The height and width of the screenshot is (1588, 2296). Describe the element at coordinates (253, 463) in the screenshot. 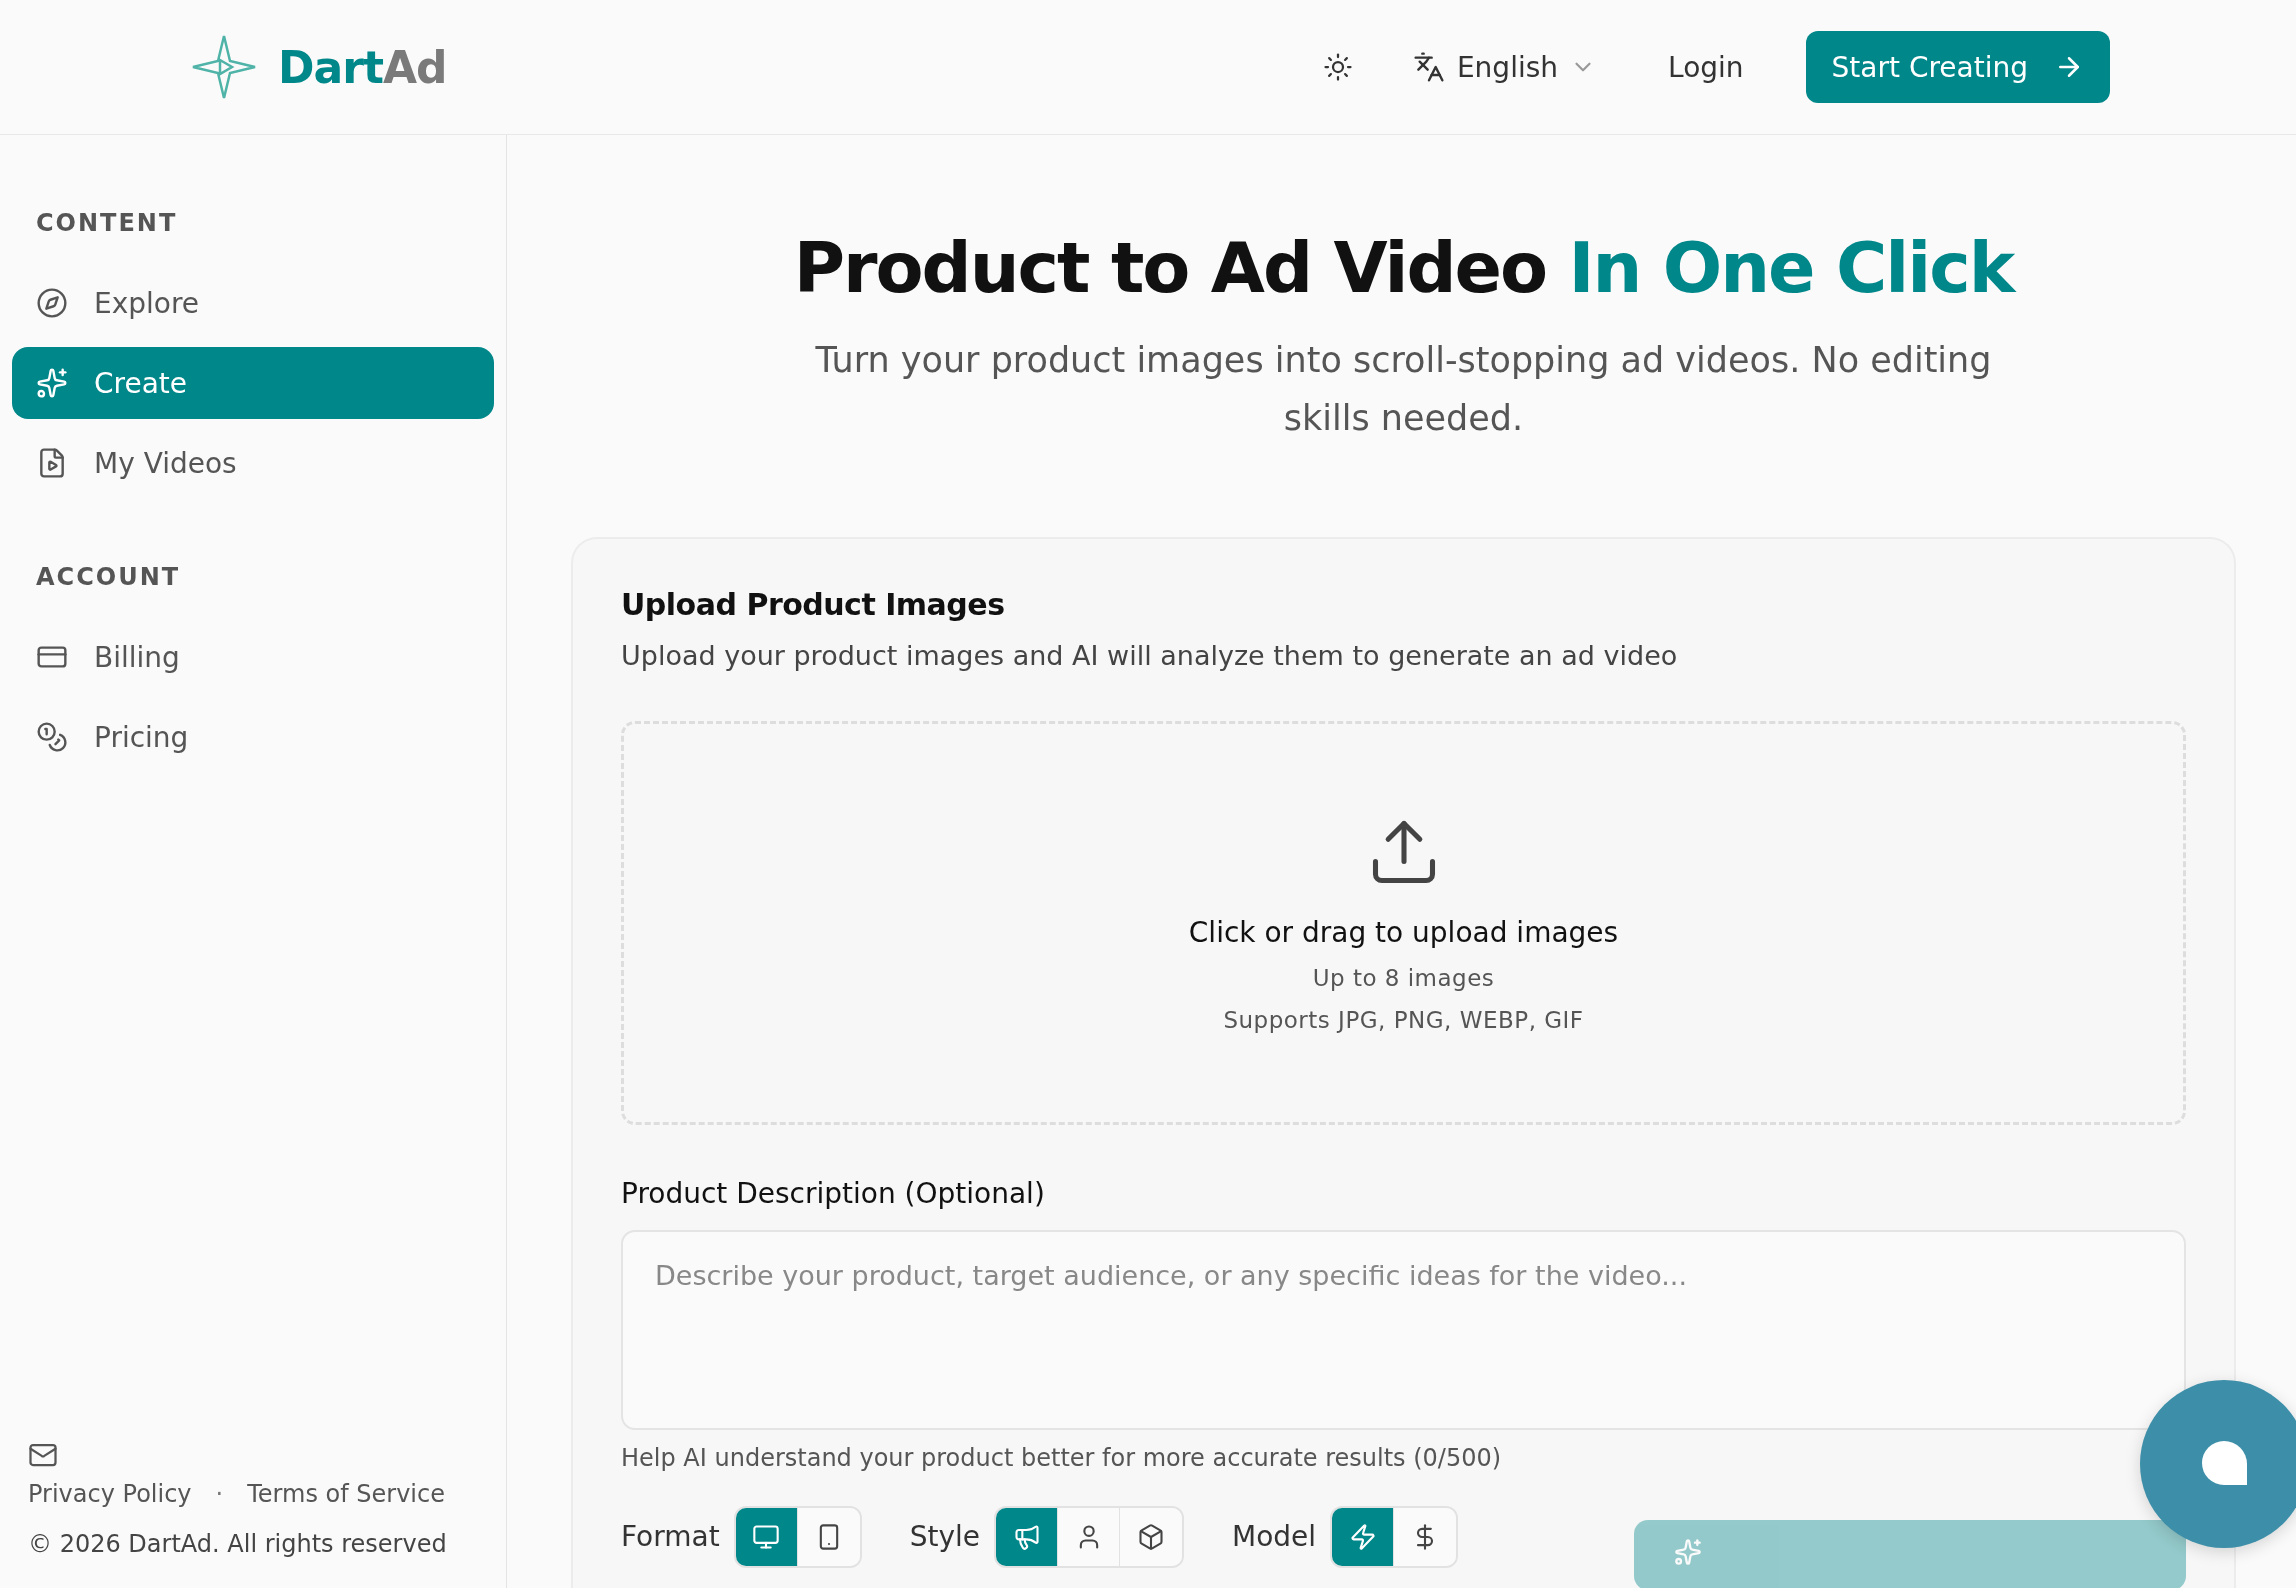

I see `nav-item: My Videos` at that location.